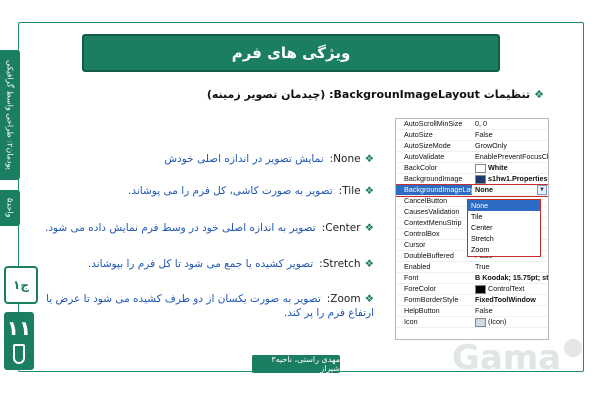 This screenshot has height=400, width=600. What do you see at coordinates (411, 321) in the screenshot?
I see `property-name: Icon` at bounding box center [411, 321].